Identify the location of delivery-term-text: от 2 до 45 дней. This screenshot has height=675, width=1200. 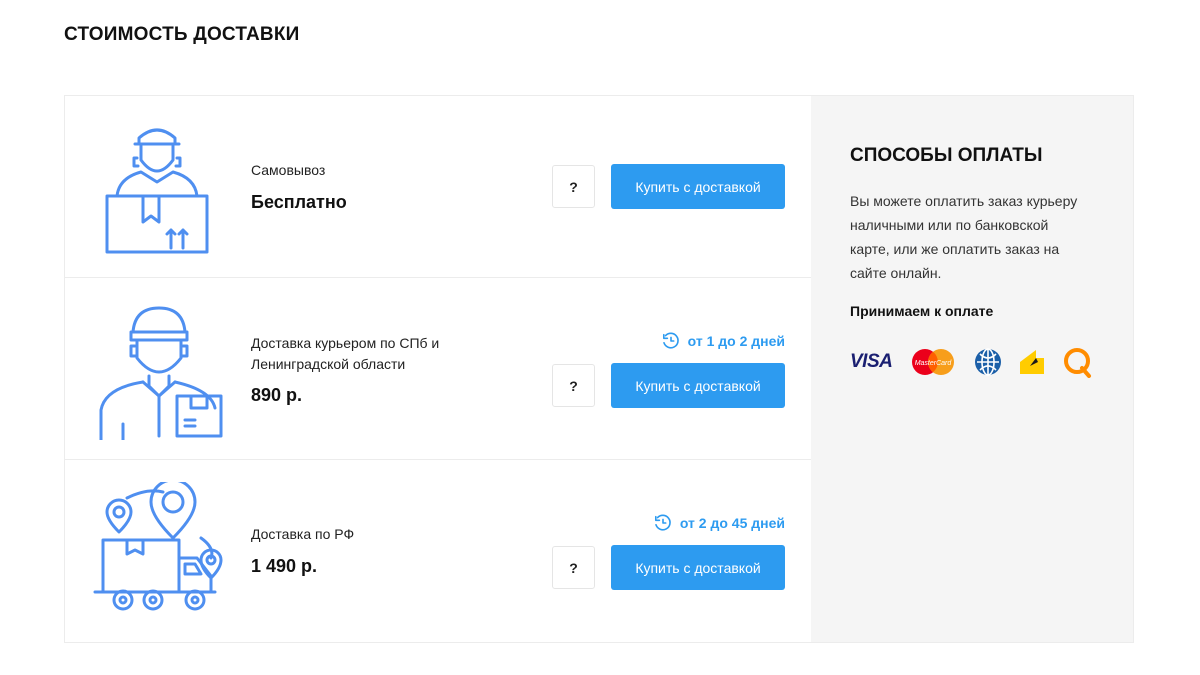
(732, 523).